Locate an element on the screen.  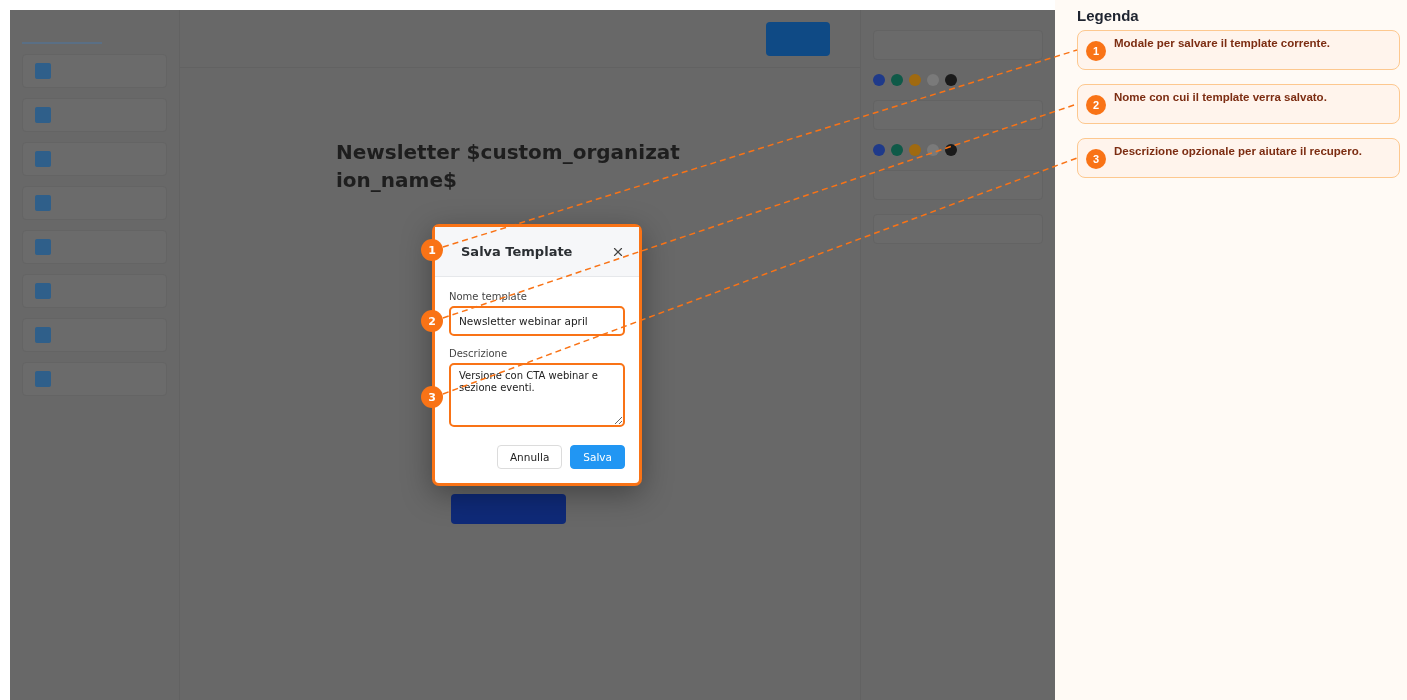
modal-title: Salva Template is located at coordinates (517, 251).